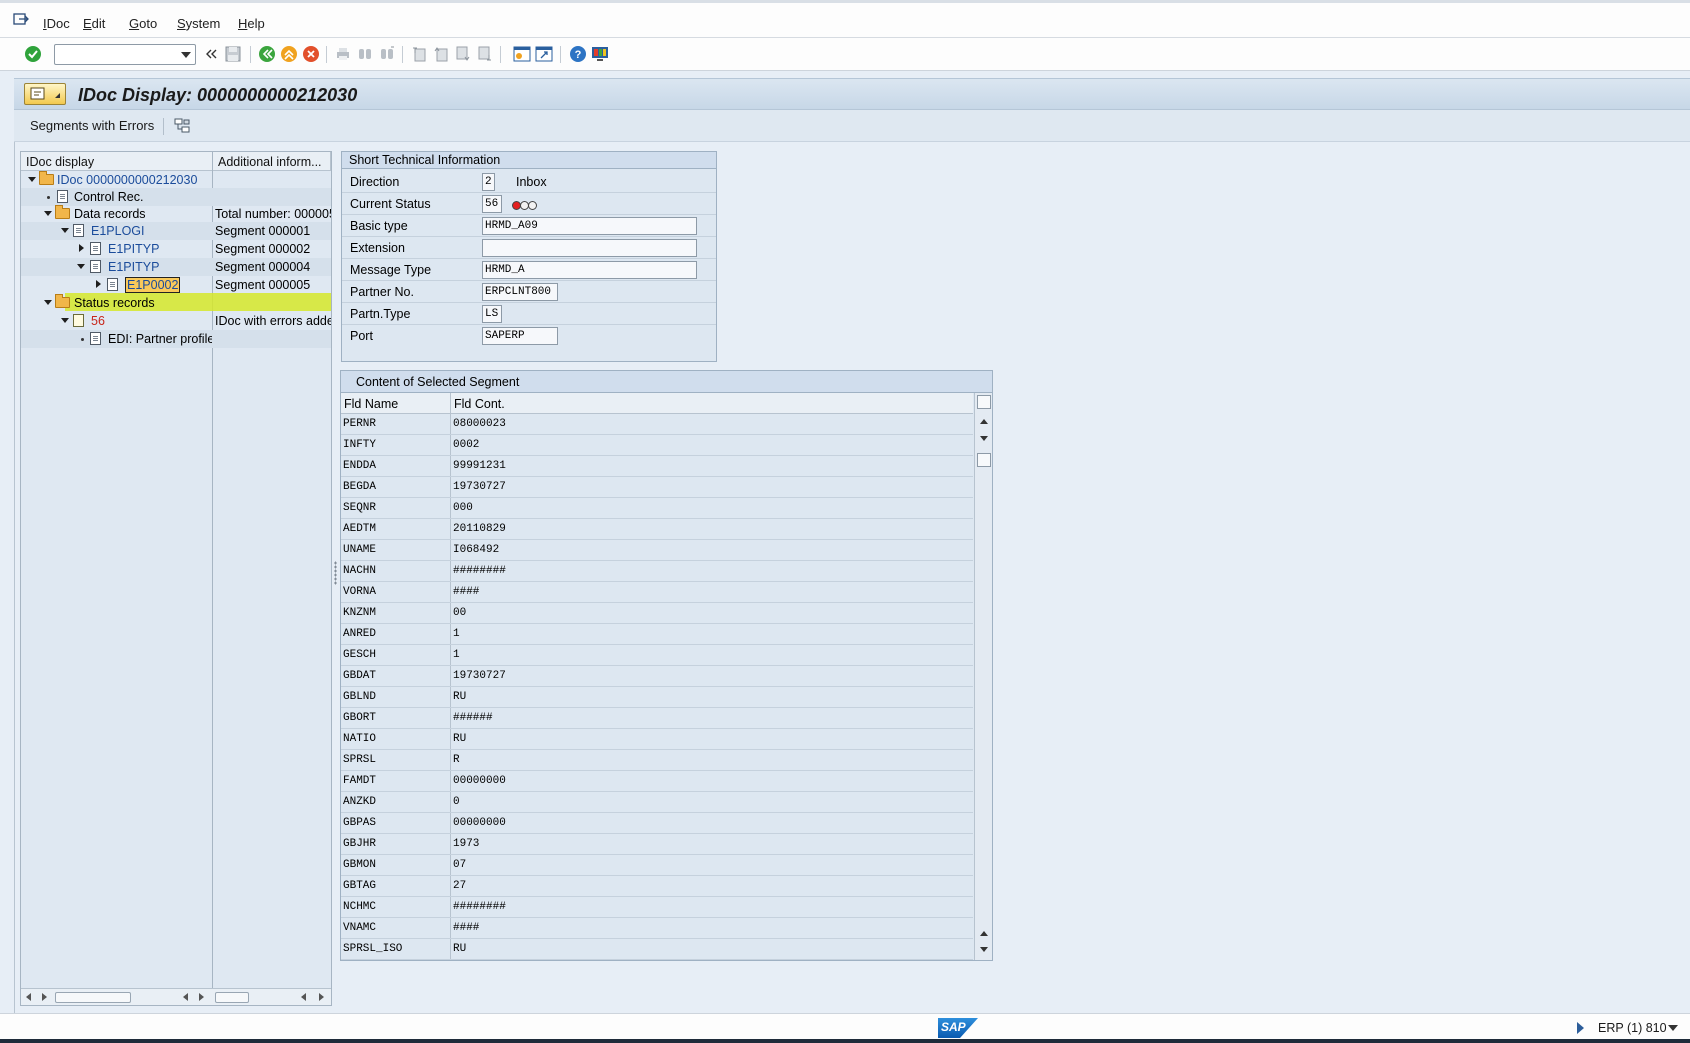 The width and height of the screenshot is (1690, 1043). What do you see at coordinates (387, 54) in the screenshot?
I see `find-next-button` at bounding box center [387, 54].